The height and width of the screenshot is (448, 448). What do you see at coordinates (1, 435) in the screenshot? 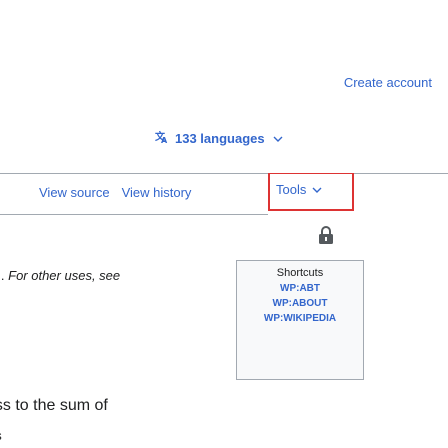
I see `body-paragraph-line: es` at bounding box center [1, 435].